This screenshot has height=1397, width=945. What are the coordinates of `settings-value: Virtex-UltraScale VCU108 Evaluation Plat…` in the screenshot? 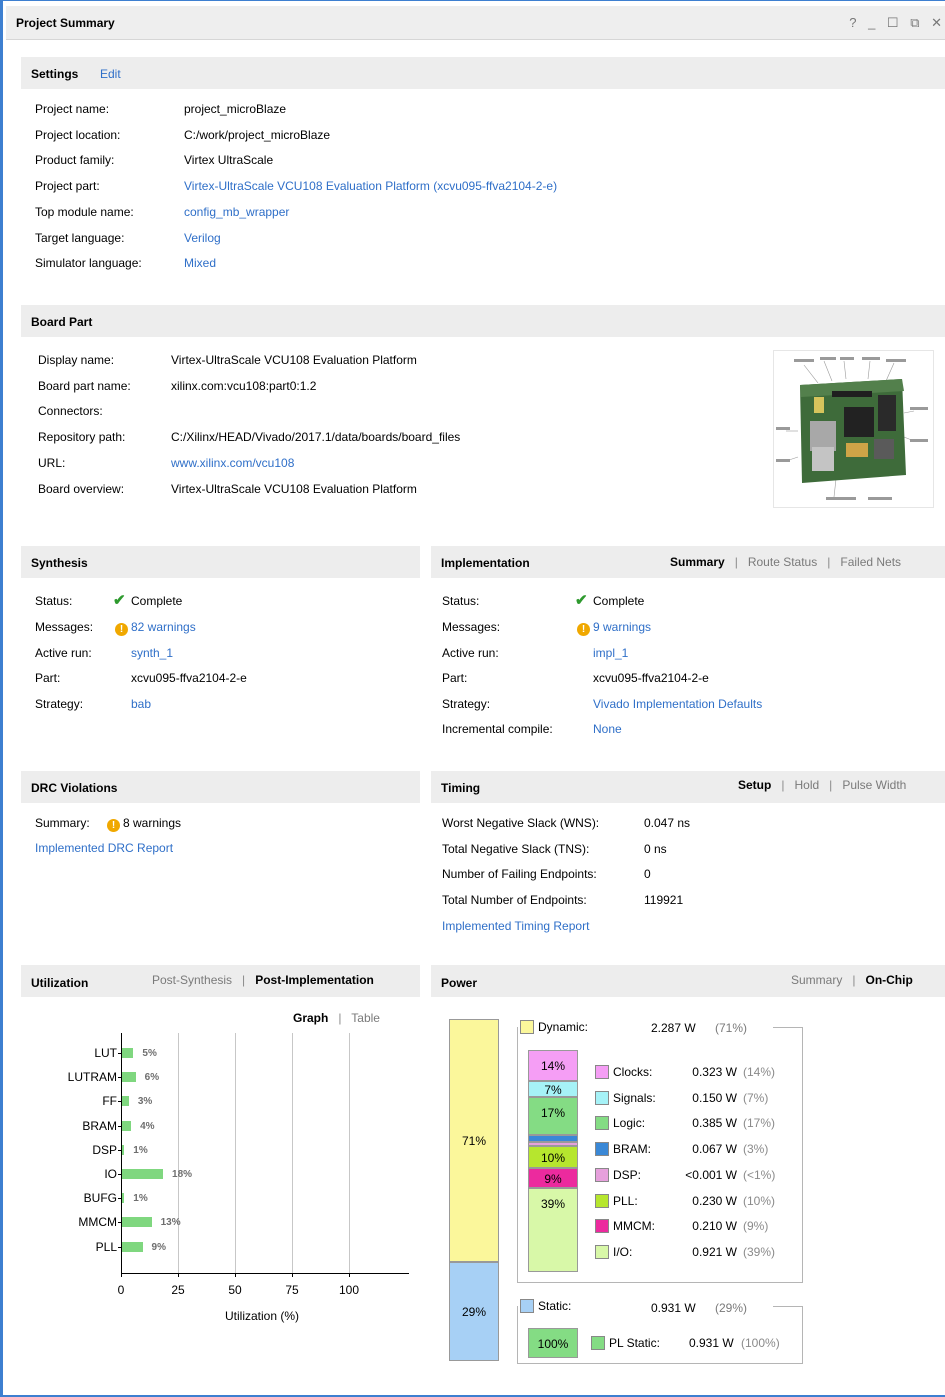 It's located at (370, 186).